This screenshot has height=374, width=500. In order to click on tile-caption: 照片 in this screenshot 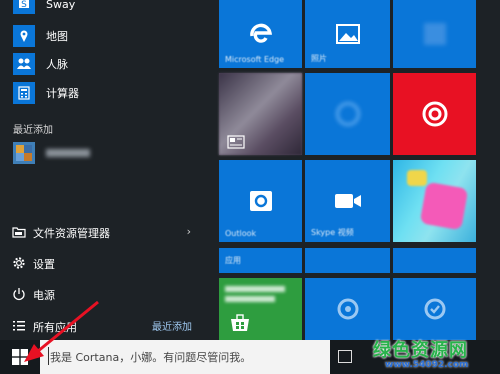, I will do `click(319, 58)`.